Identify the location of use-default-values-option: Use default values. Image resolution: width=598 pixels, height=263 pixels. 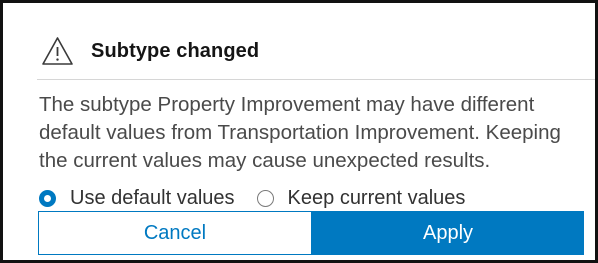
(137, 198).